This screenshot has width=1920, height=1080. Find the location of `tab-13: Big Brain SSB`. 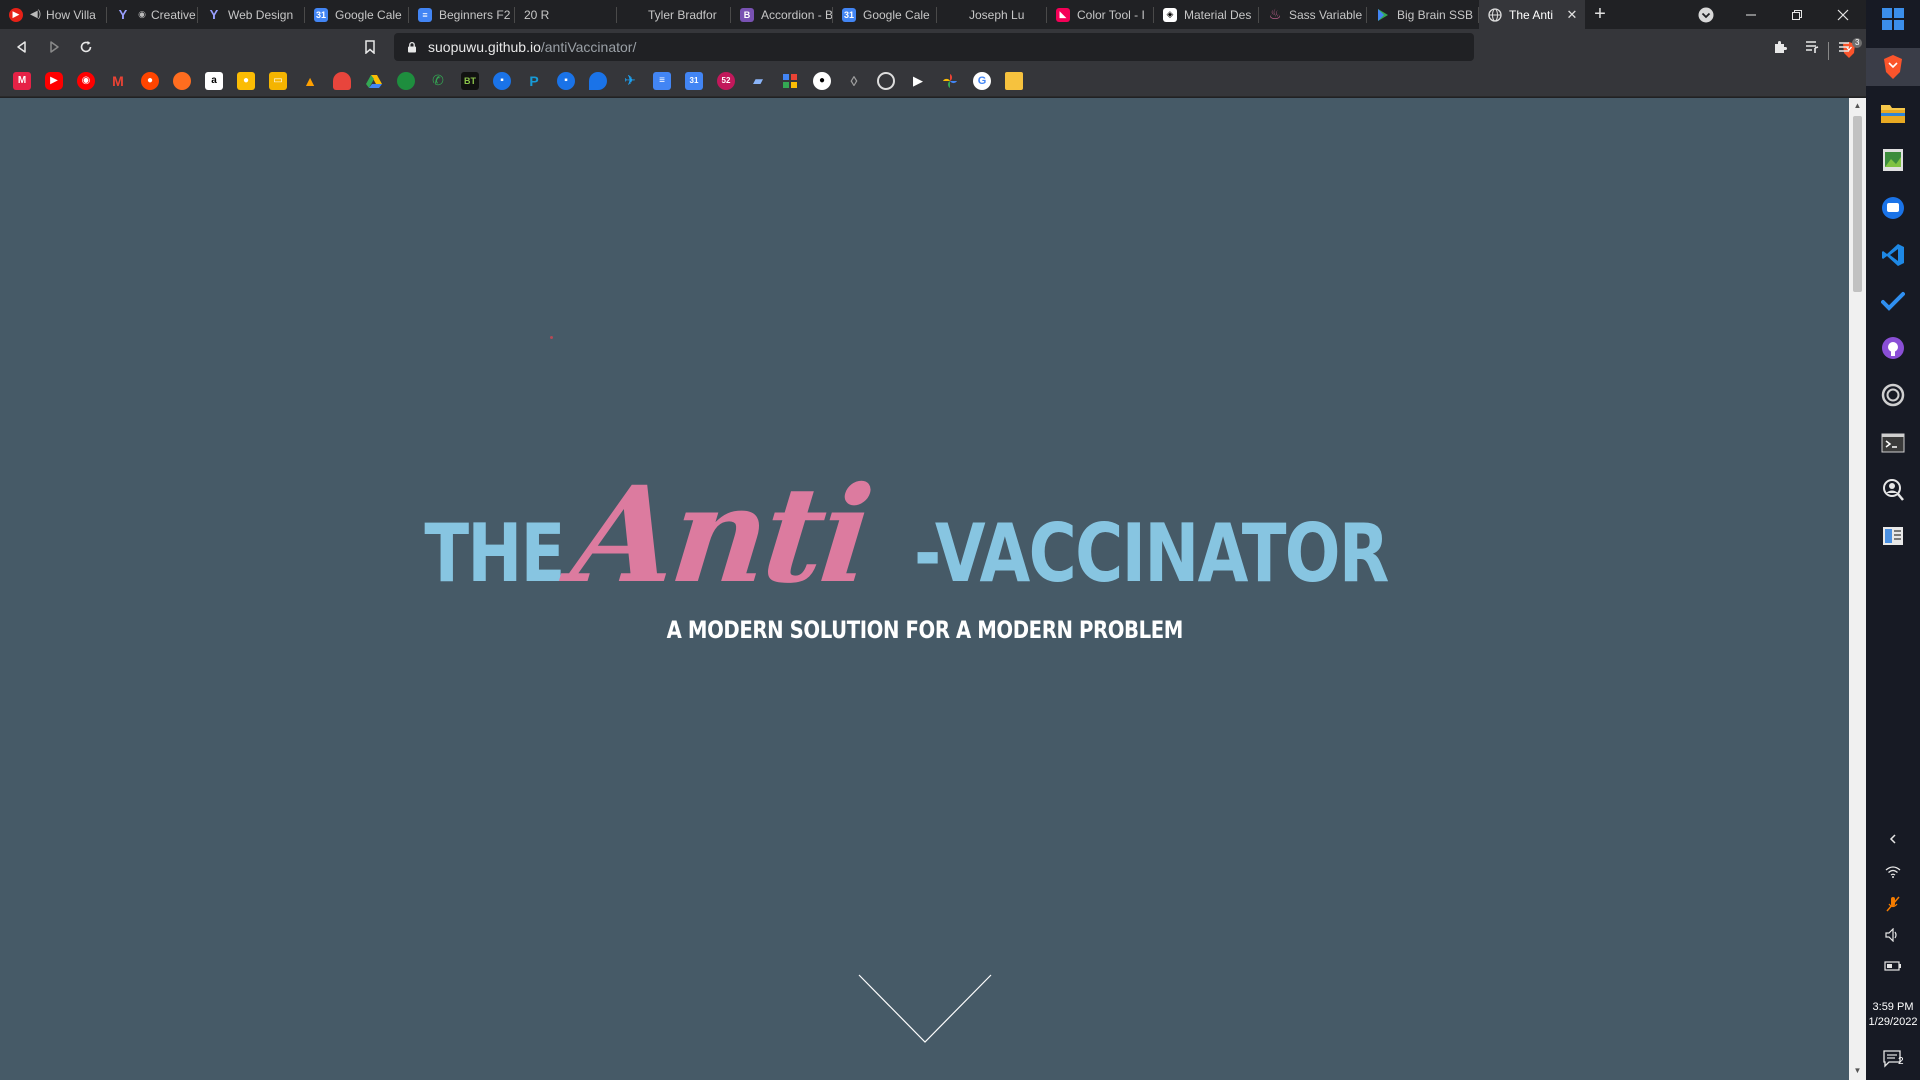

tab-13: Big Brain SSB is located at coordinates (1423, 14).